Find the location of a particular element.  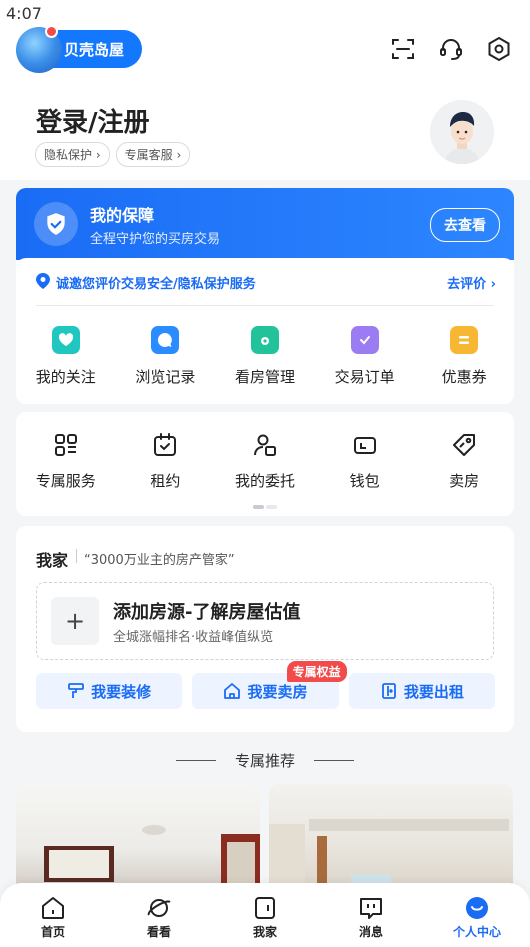

service-label: 我的委托 is located at coordinates (264, 481).